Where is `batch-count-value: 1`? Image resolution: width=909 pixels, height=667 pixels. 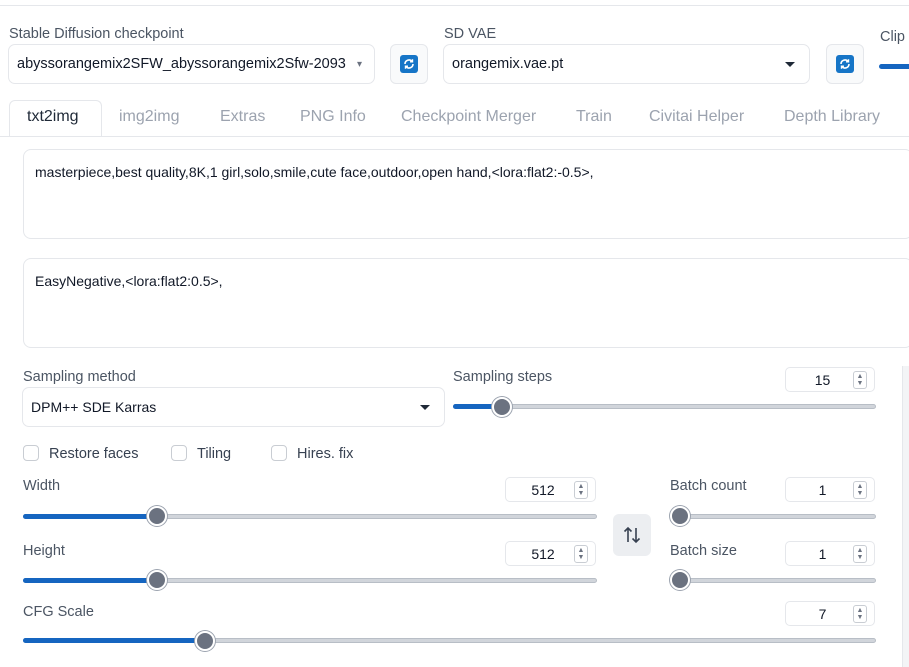
batch-count-value: 1 is located at coordinates (822, 489).